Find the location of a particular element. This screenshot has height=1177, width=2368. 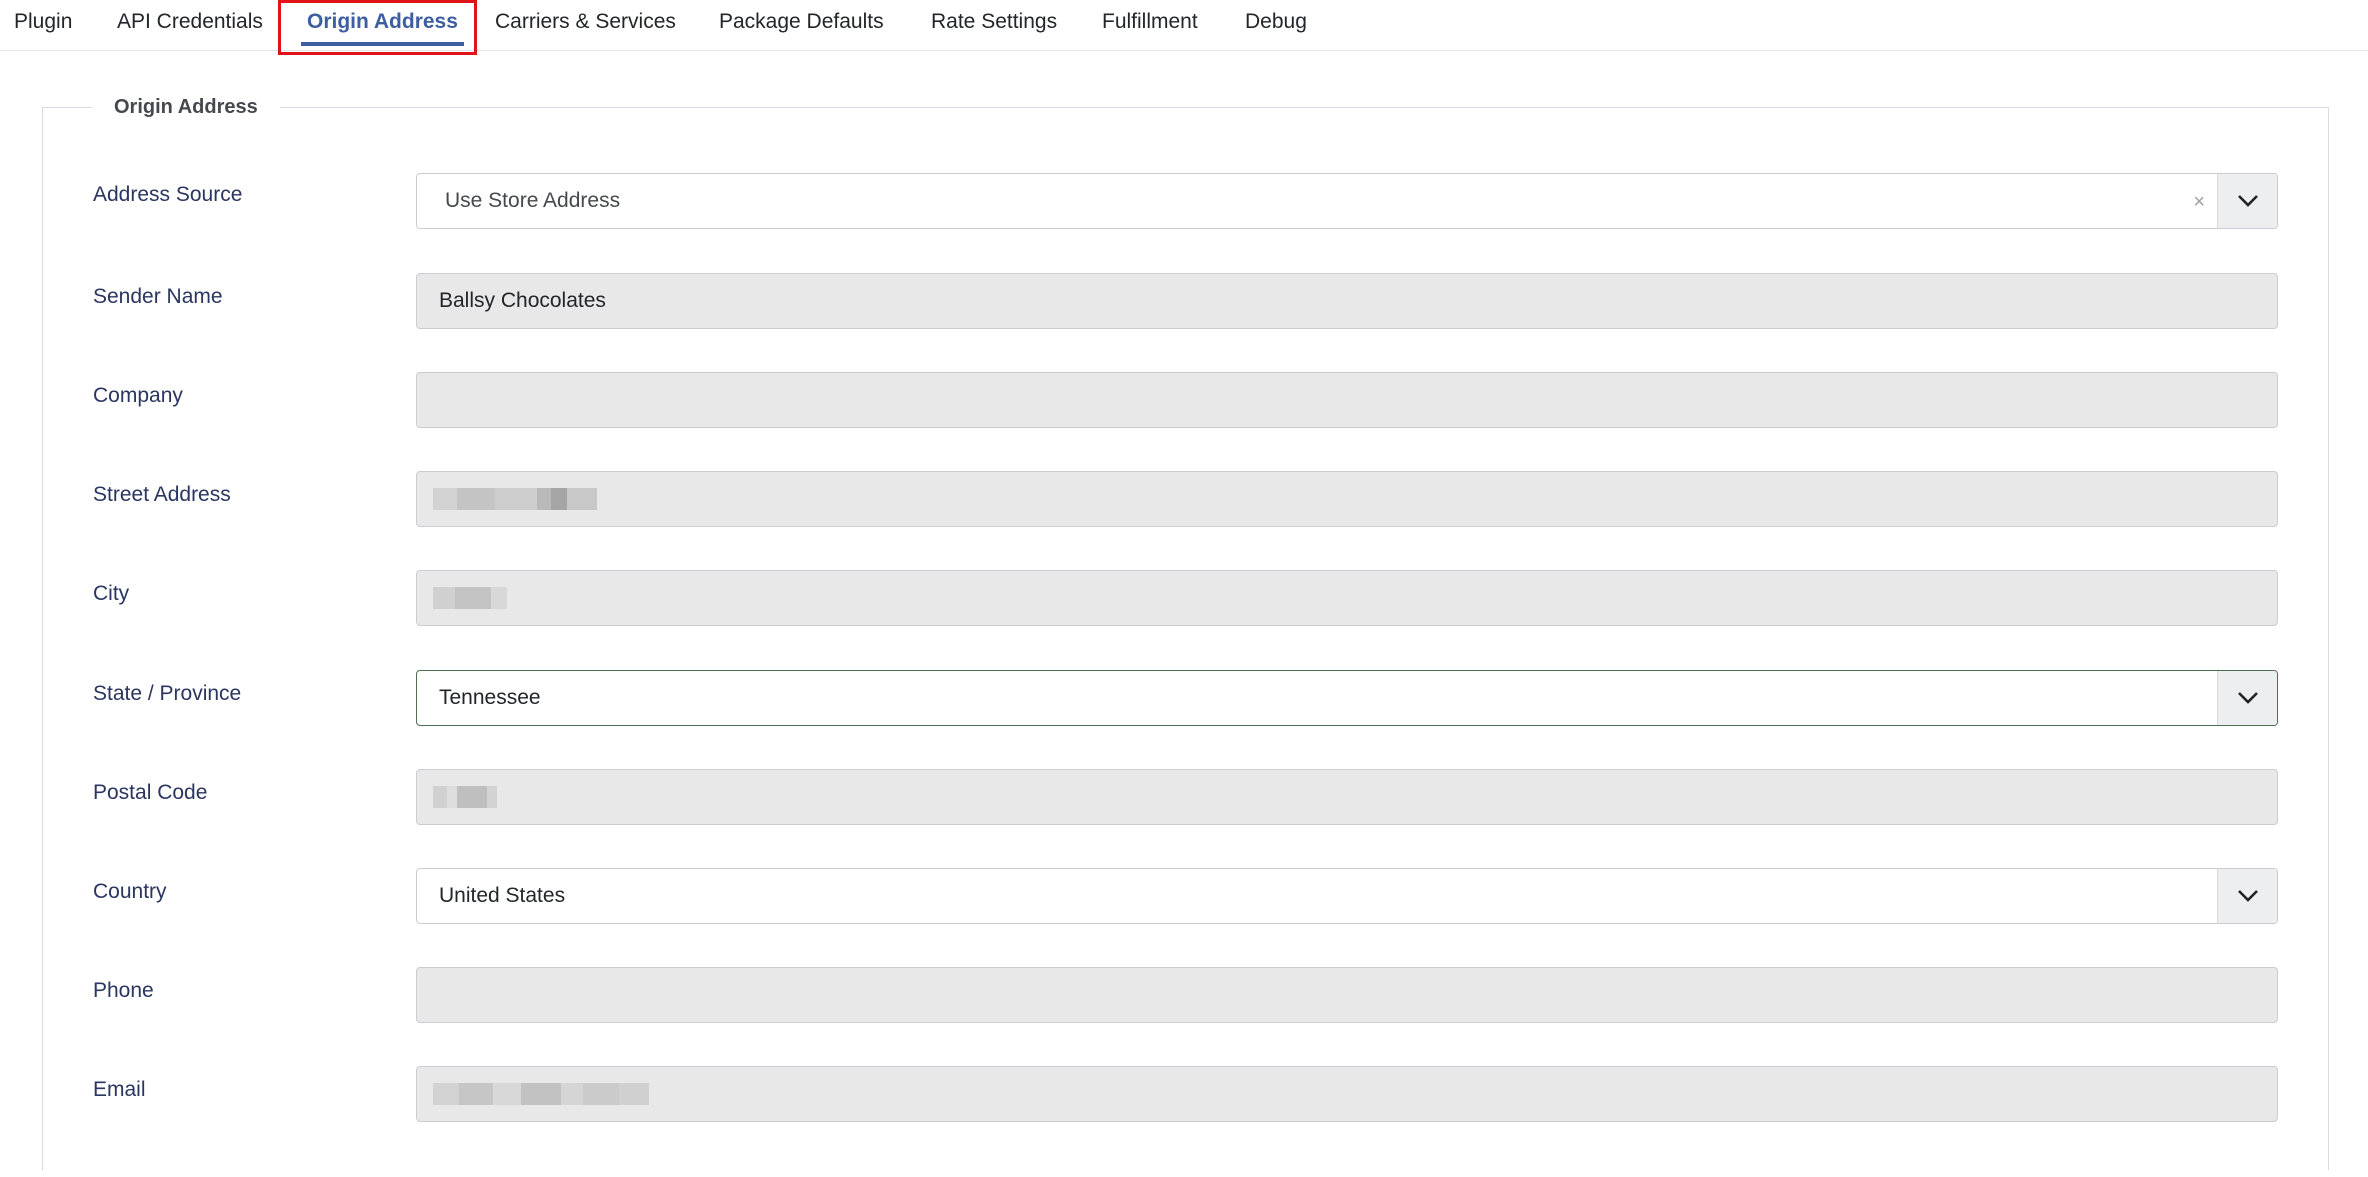

sender-name-value: Ballsy Chocolates is located at coordinates (522, 300).